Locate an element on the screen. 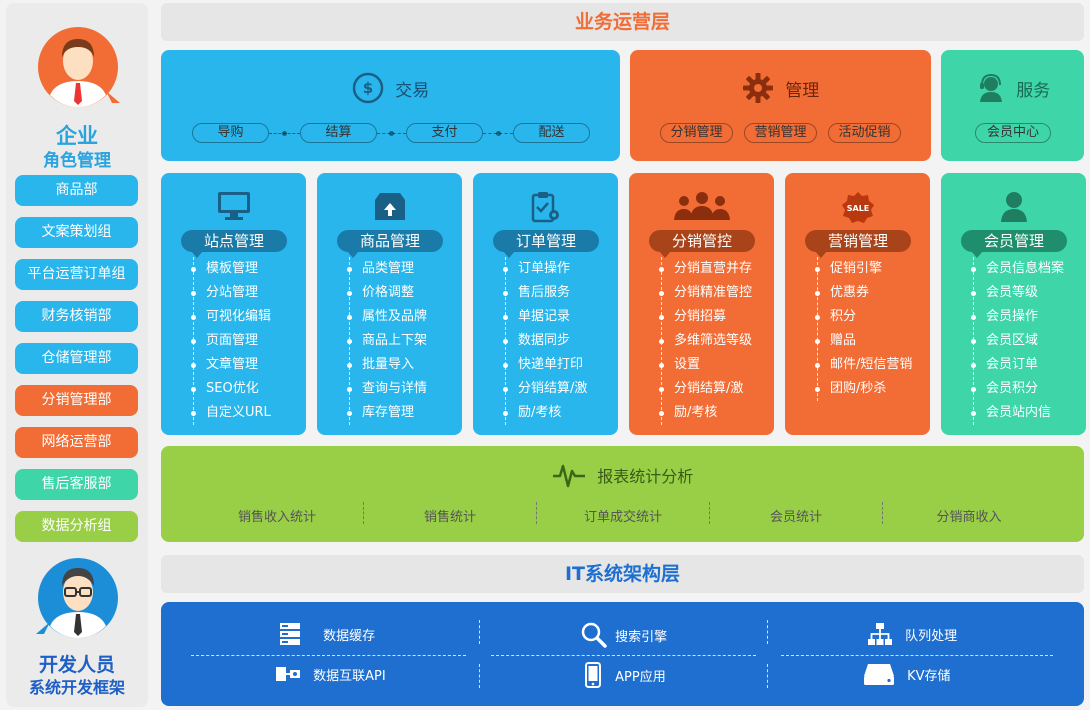 The height and width of the screenshot is (710, 1090). module-item: 分销精准管控 is located at coordinates (715, 293).